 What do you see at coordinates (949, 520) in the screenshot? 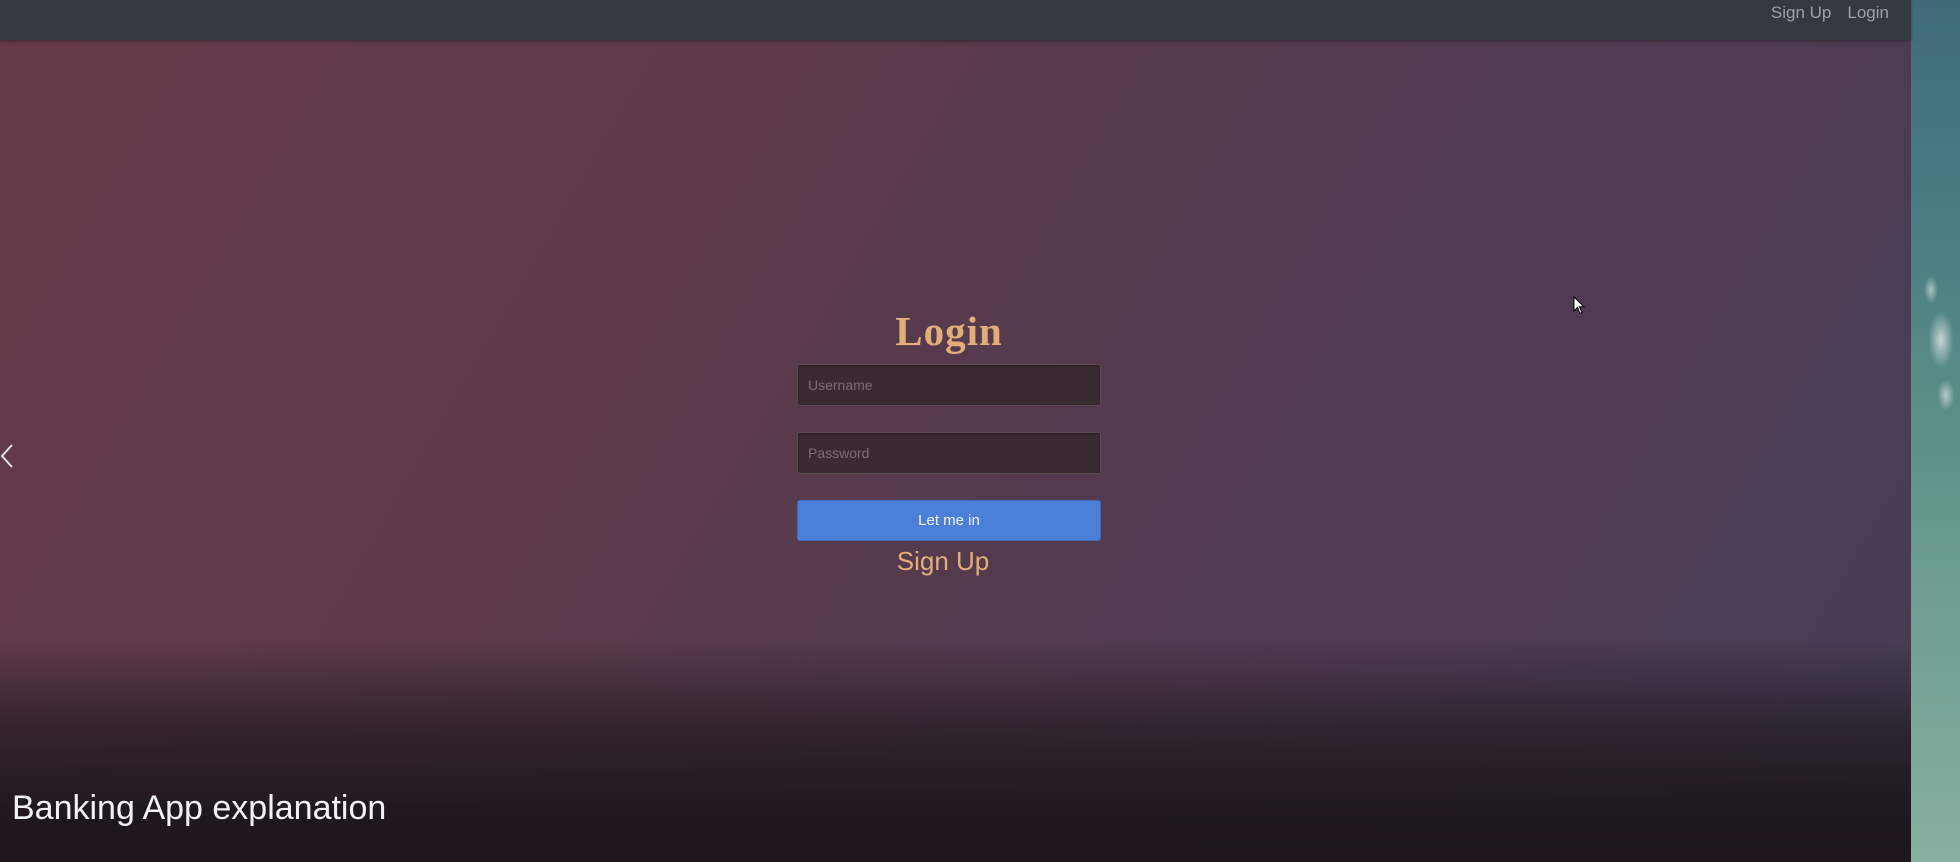
I see `let-me-in-button: Let me in` at bounding box center [949, 520].